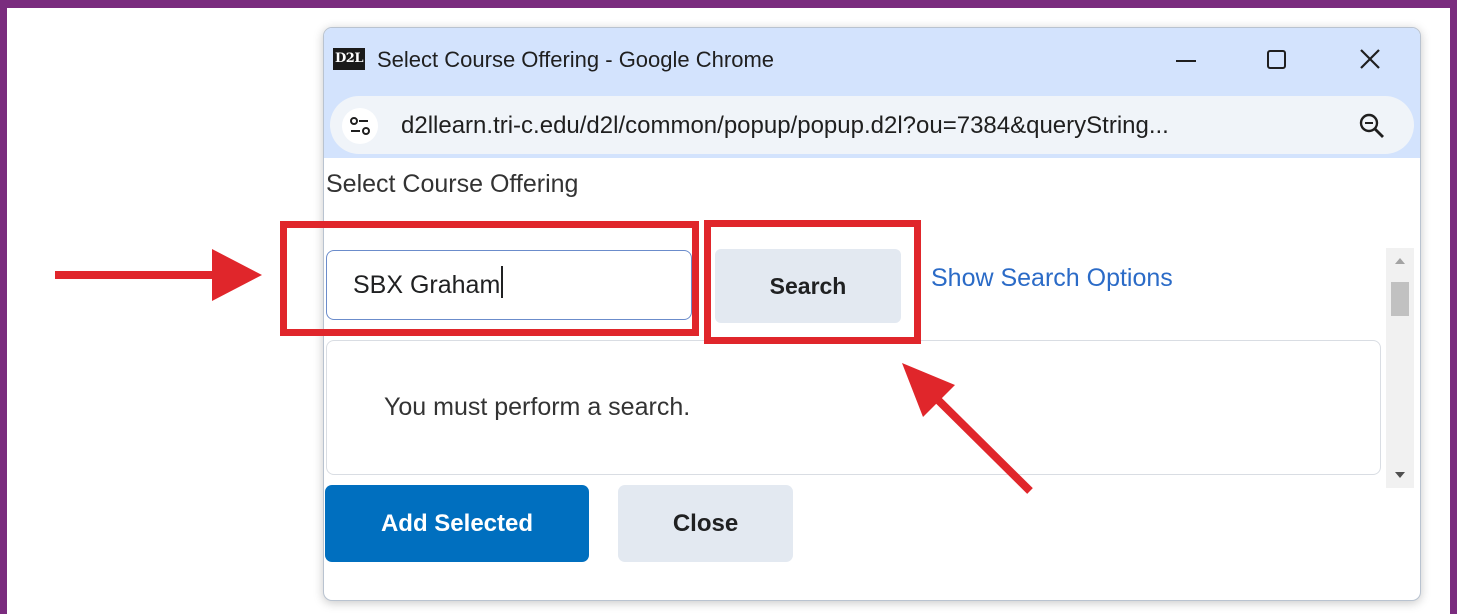 Image resolution: width=1457 pixels, height=614 pixels. What do you see at coordinates (967, 428) in the screenshot?
I see `arrow-annotation-diagonal` at bounding box center [967, 428].